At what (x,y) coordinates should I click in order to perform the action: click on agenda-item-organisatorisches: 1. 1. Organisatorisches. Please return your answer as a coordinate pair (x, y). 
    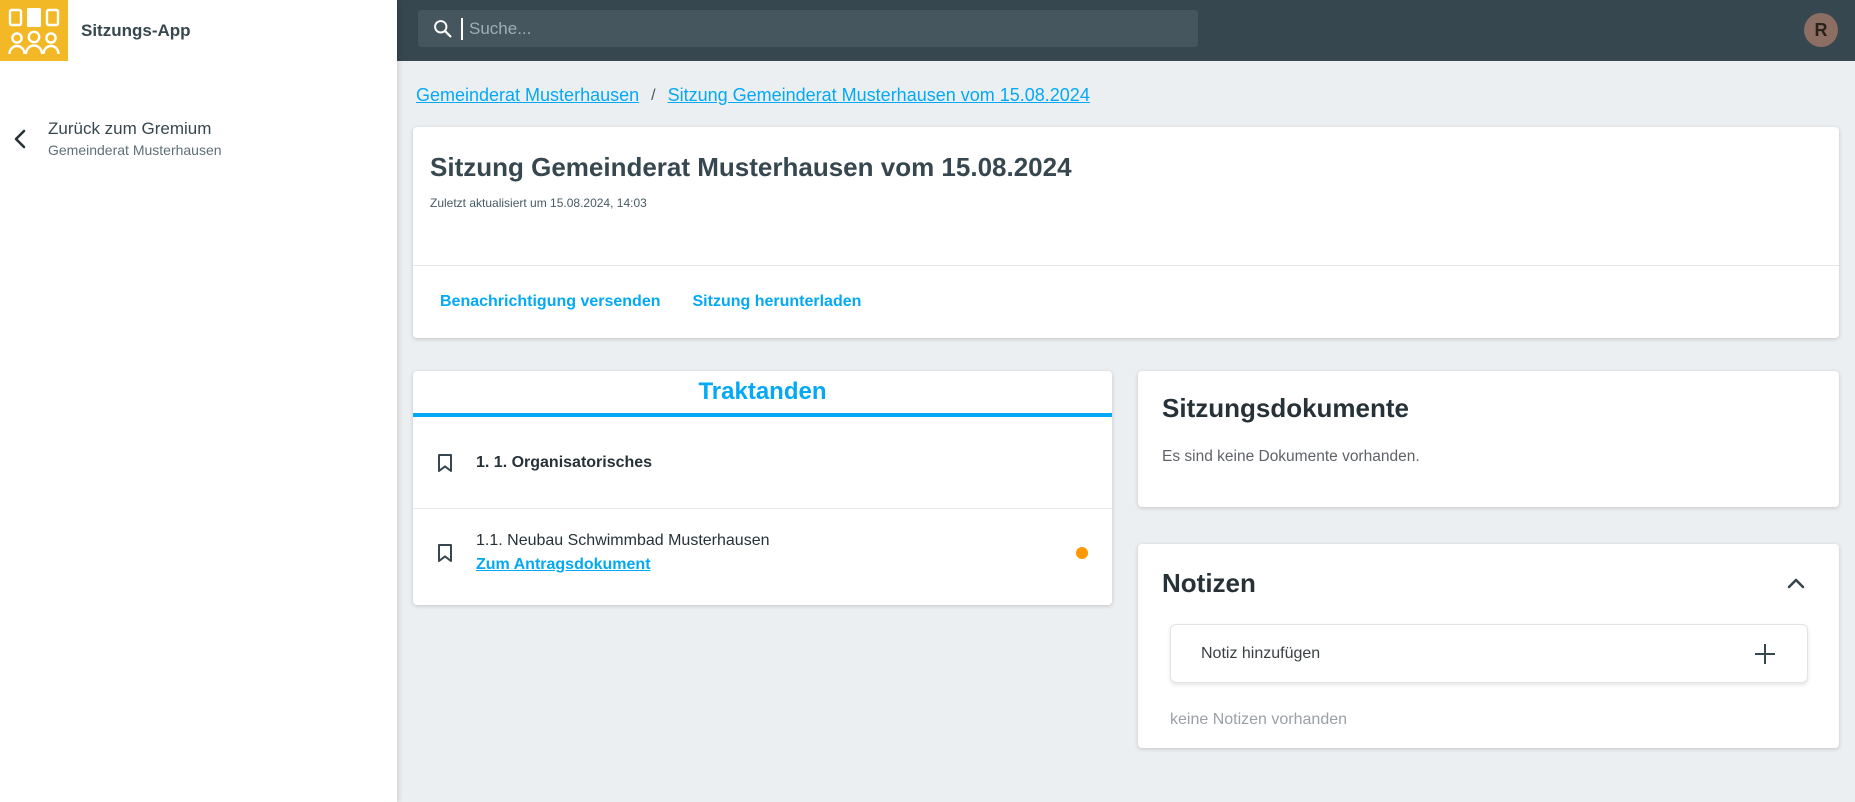
    Looking at the image, I should click on (762, 463).